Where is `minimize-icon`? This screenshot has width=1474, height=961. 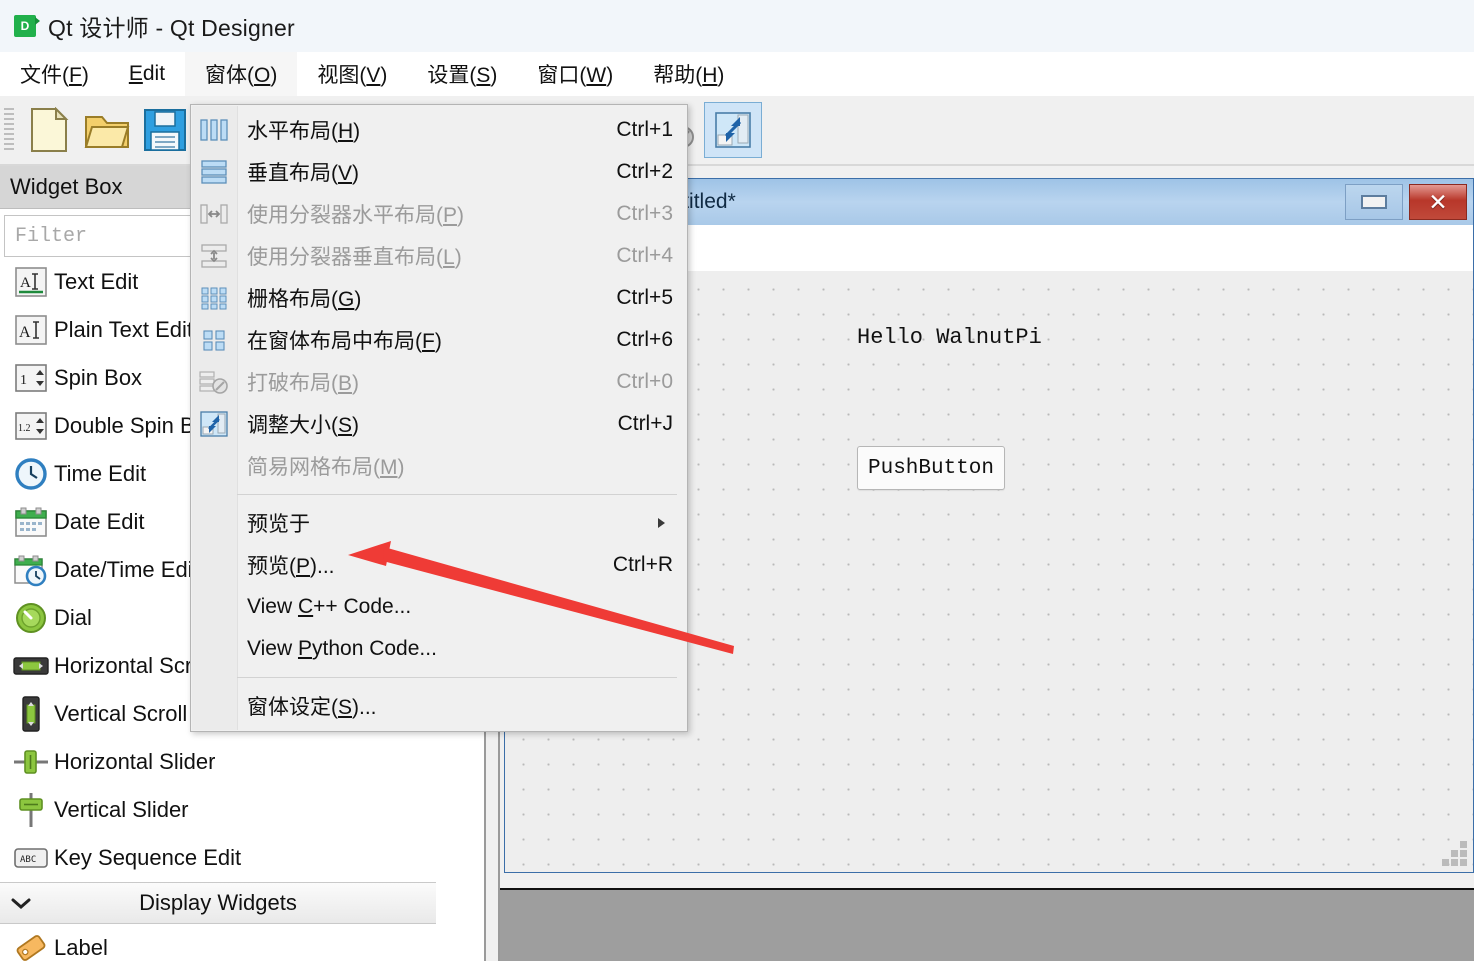 minimize-icon is located at coordinates (1374, 202).